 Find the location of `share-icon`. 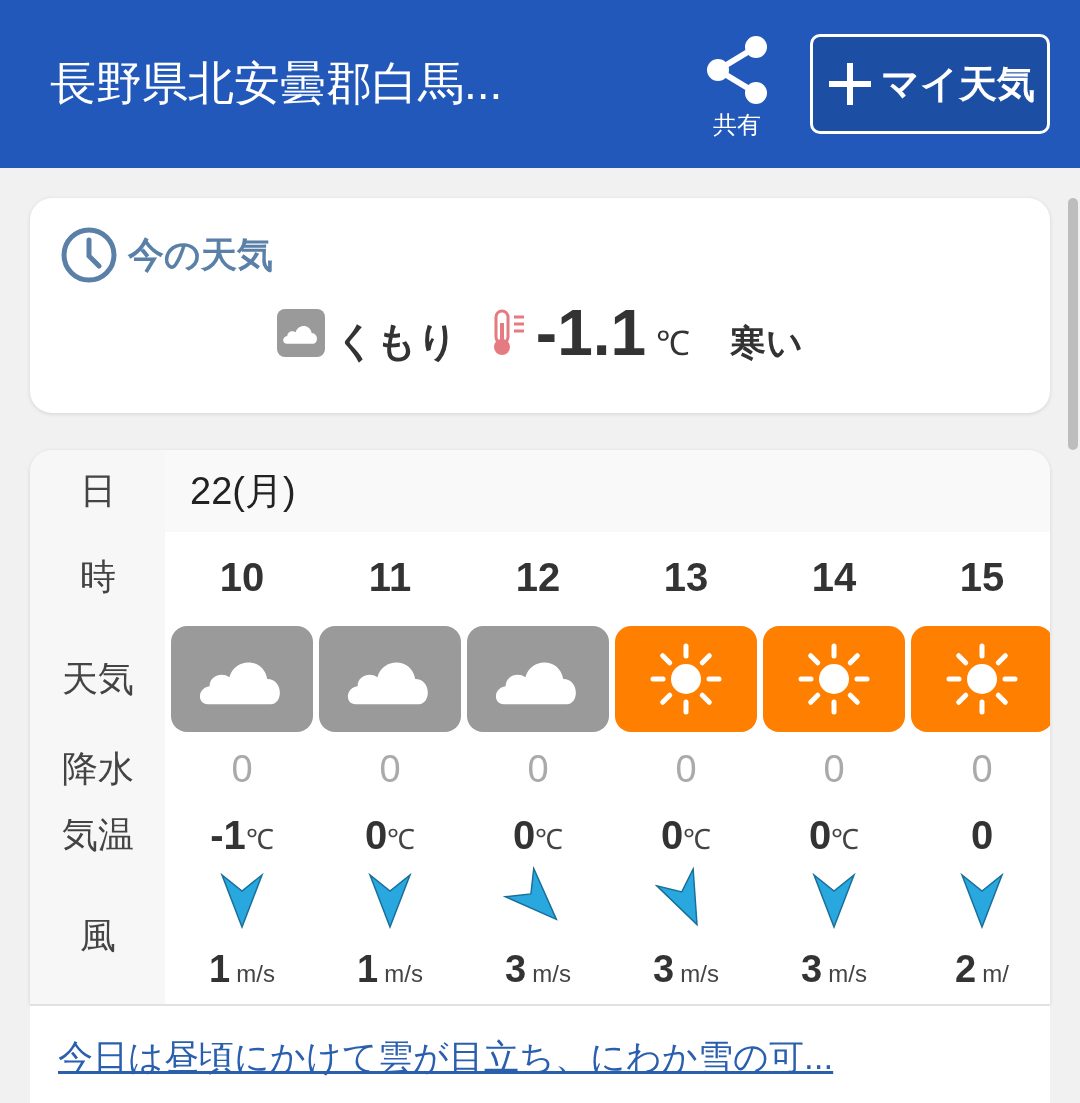

share-icon is located at coordinates (737, 70).